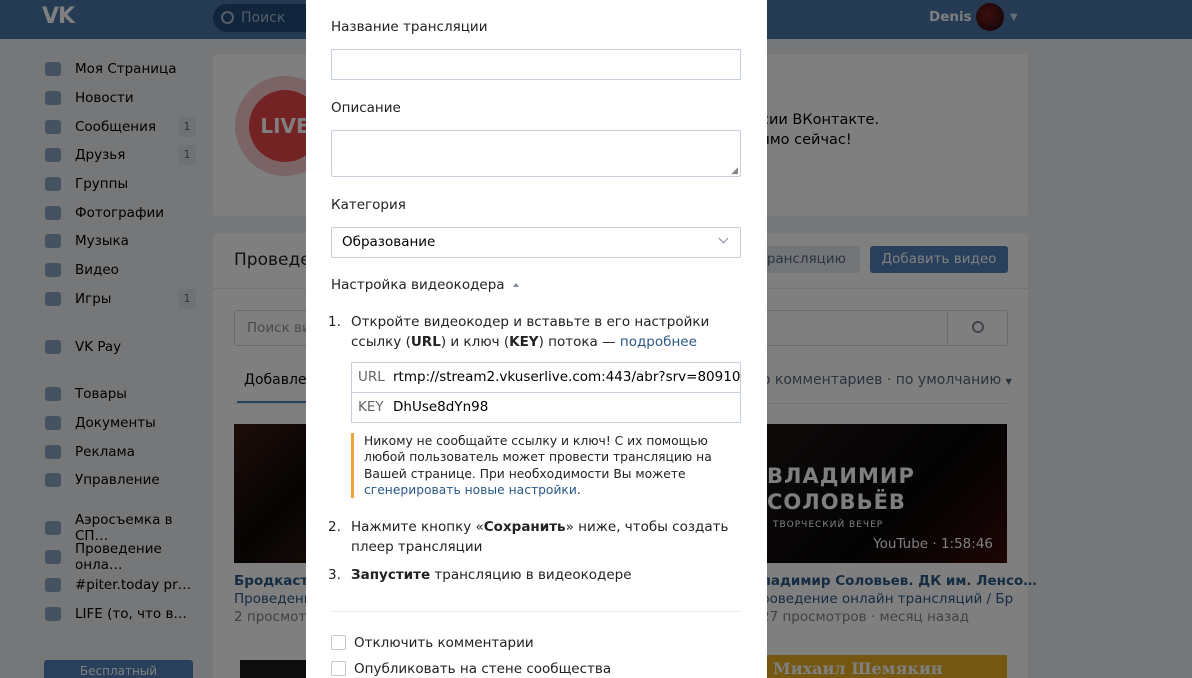  What do you see at coordinates (425, 341) in the screenshot?
I see `step-text: URL` at bounding box center [425, 341].